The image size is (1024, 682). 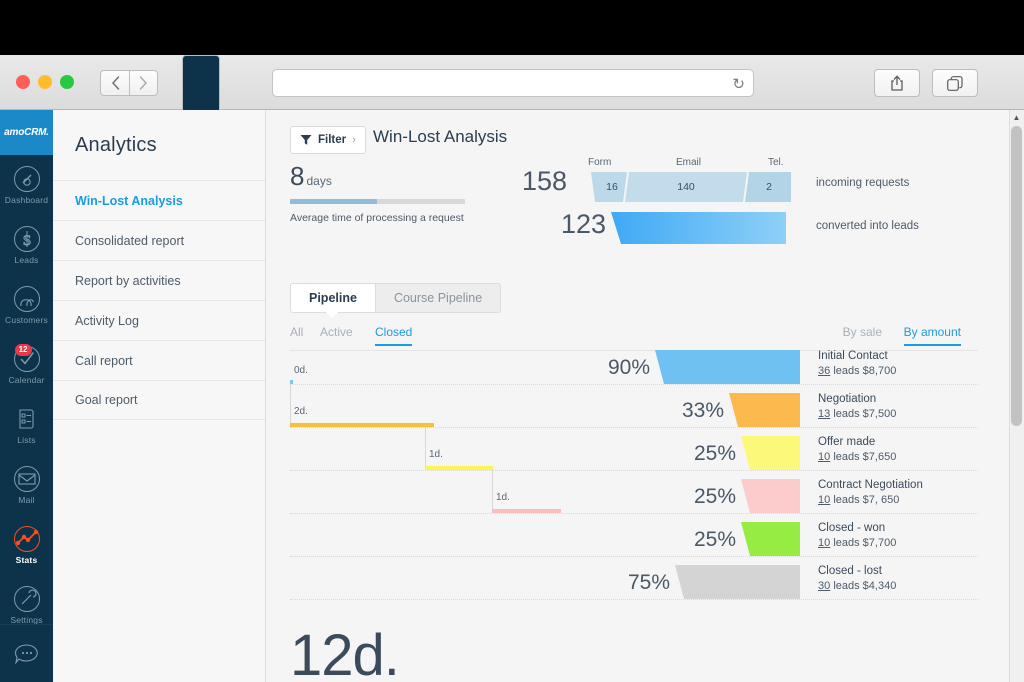 What do you see at coordinates (631, 458) in the screenshot?
I see `funnel-stage-offer-made: 25% Offer made 10 leads $7,650` at bounding box center [631, 458].